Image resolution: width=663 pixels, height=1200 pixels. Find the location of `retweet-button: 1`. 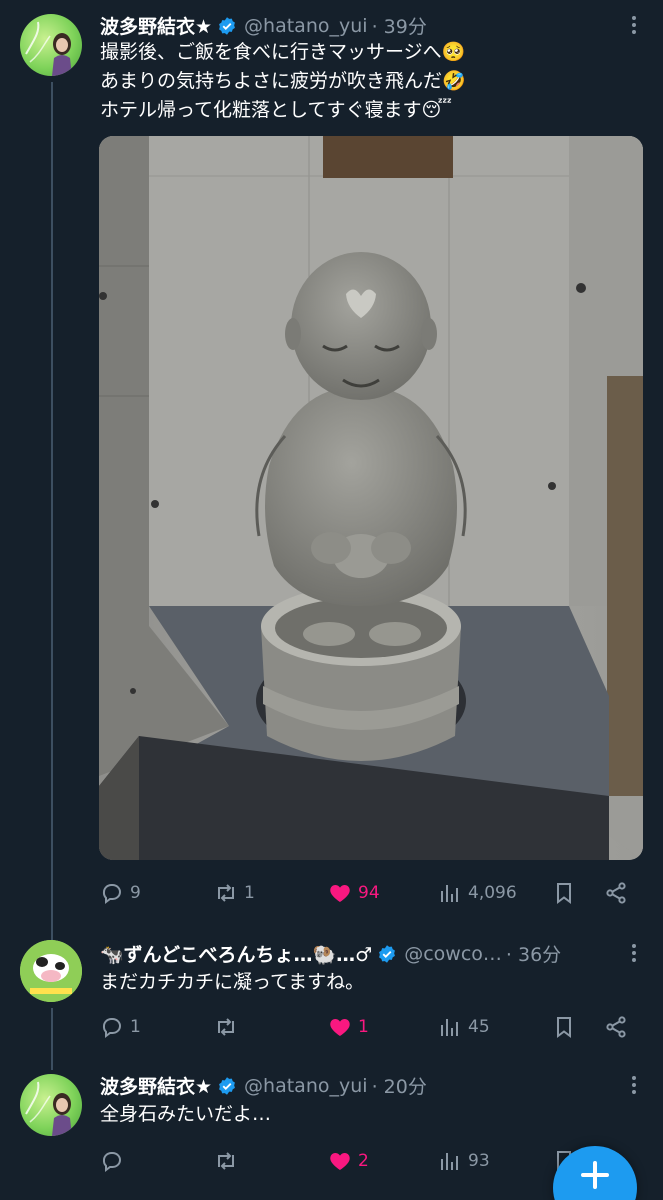

retweet-button: 1 is located at coordinates (234, 893).